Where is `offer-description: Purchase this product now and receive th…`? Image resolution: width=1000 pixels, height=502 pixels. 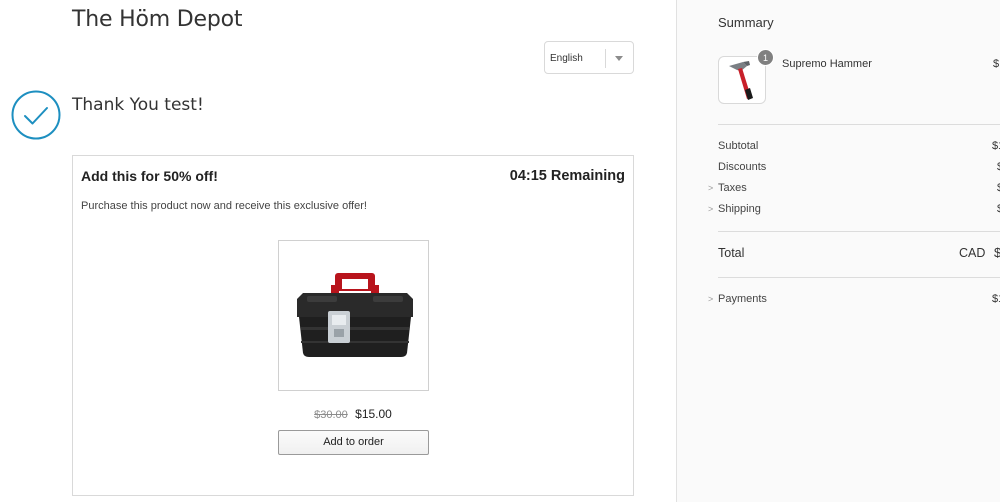
offer-description: Purchase this product now and receive th… is located at coordinates (224, 206).